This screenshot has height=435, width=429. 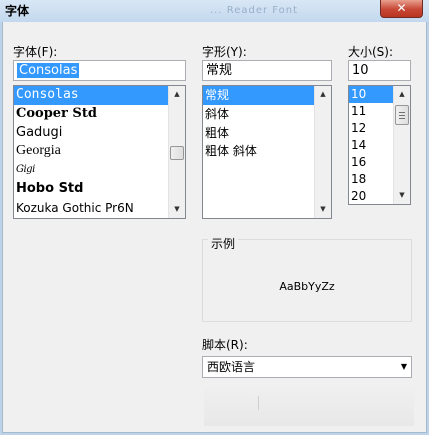 I want to click on style-input: 常规, so click(x=267, y=70).